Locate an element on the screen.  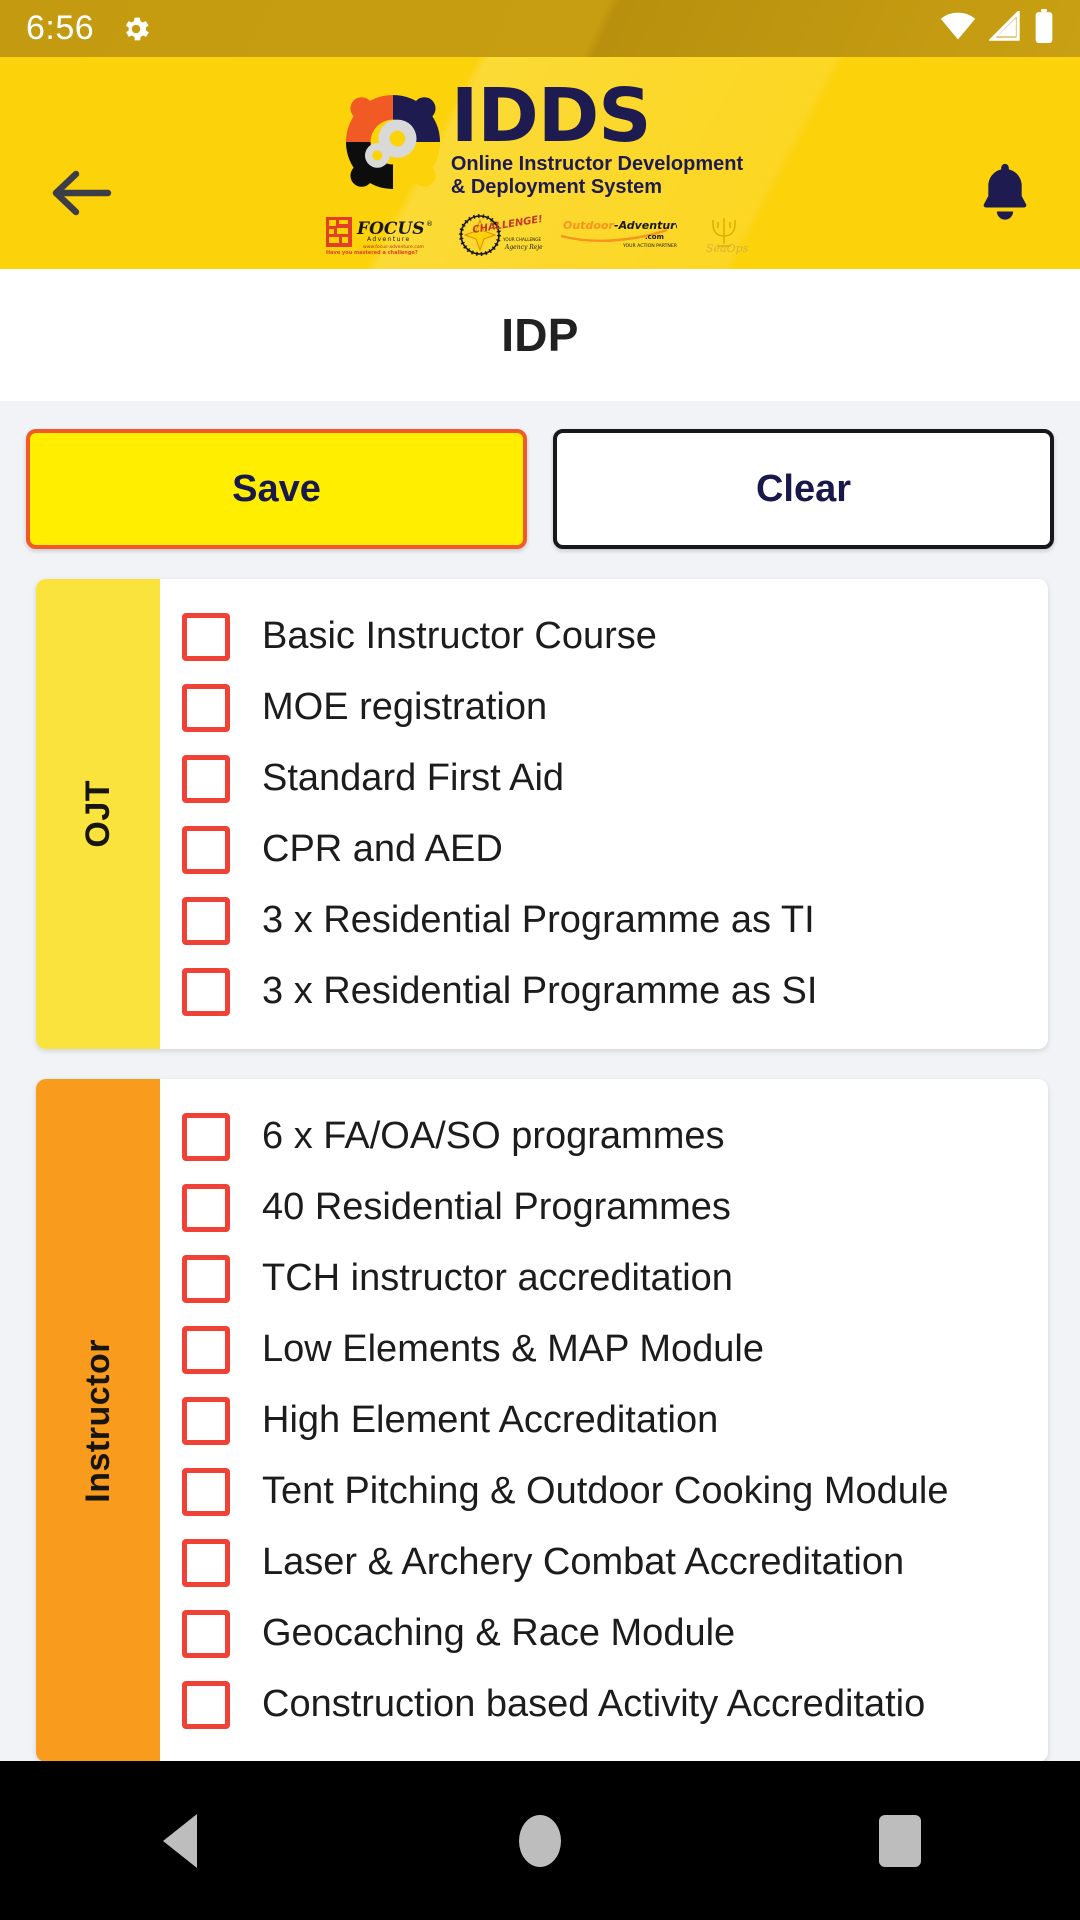
section-band: Instructor is located at coordinates (98, 1420).